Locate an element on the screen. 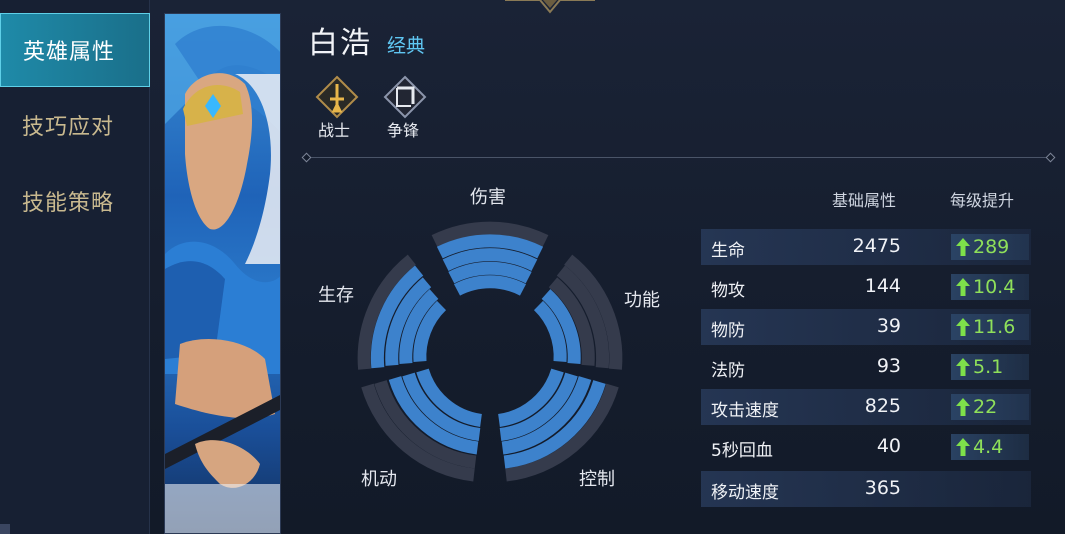  base-stats-header: 基础属性 is located at coordinates (864, 200).